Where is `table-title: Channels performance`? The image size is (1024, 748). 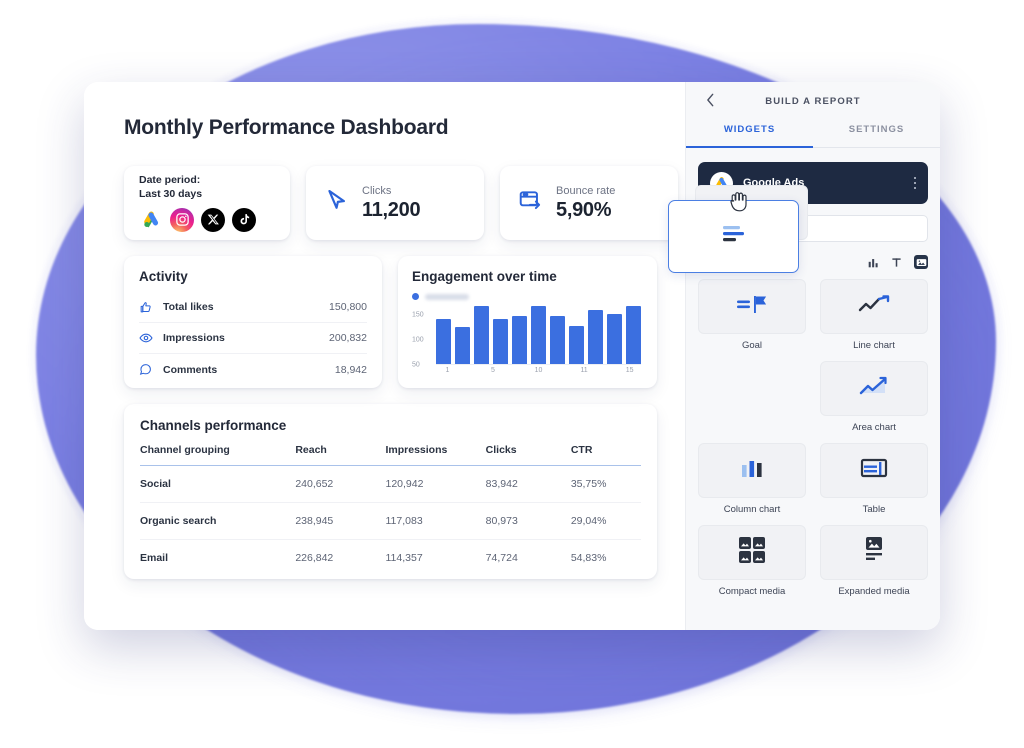
table-title: Channels performance is located at coordinates (213, 425).